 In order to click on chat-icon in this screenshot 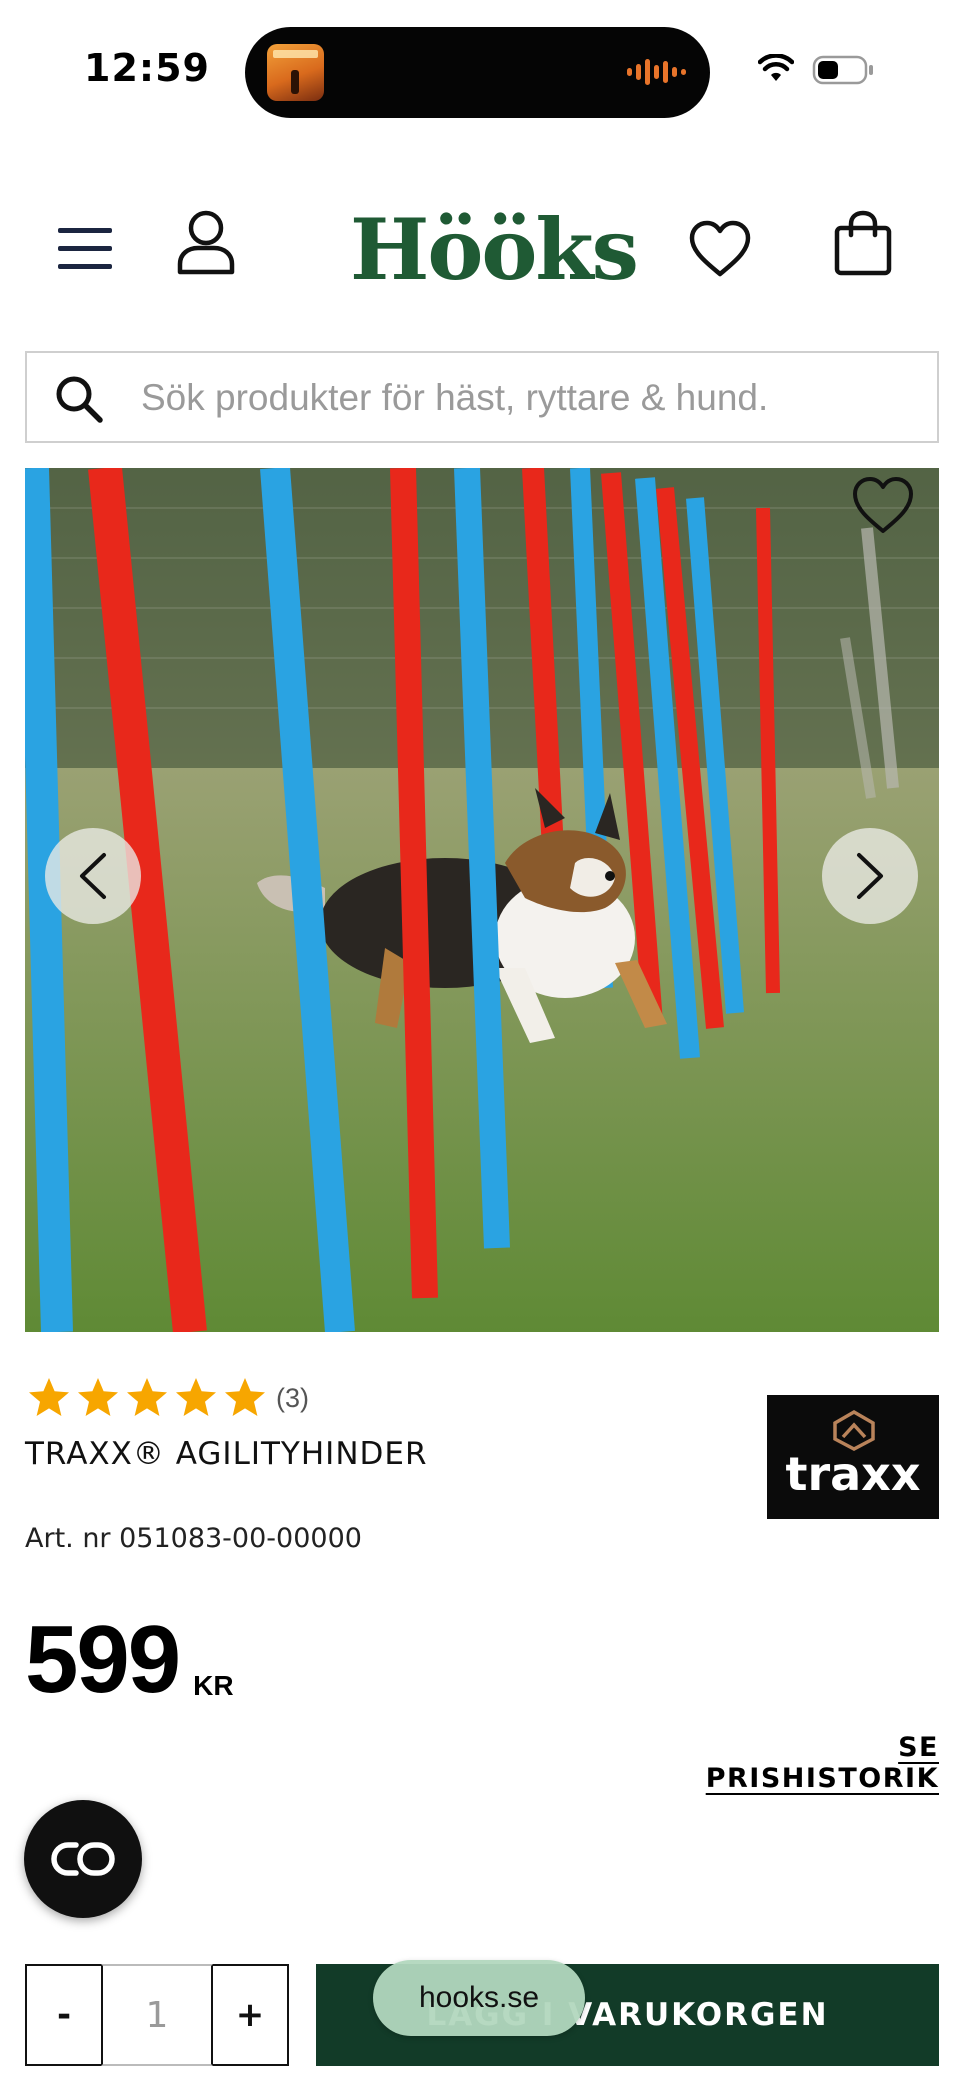, I will do `click(83, 1859)`.